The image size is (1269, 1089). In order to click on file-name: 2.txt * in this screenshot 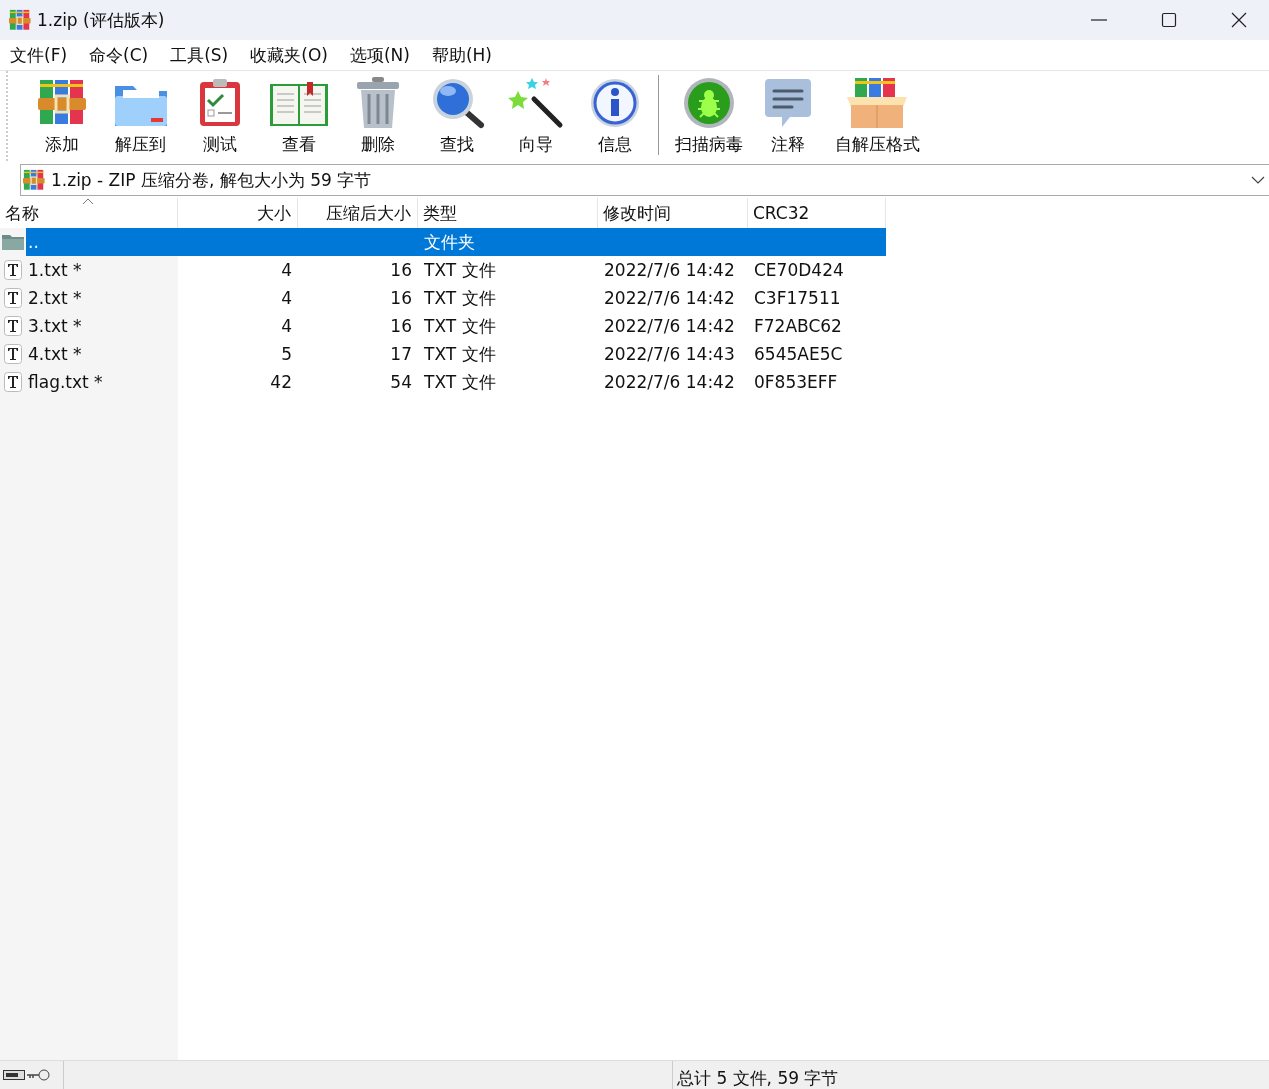, I will do `click(55, 298)`.